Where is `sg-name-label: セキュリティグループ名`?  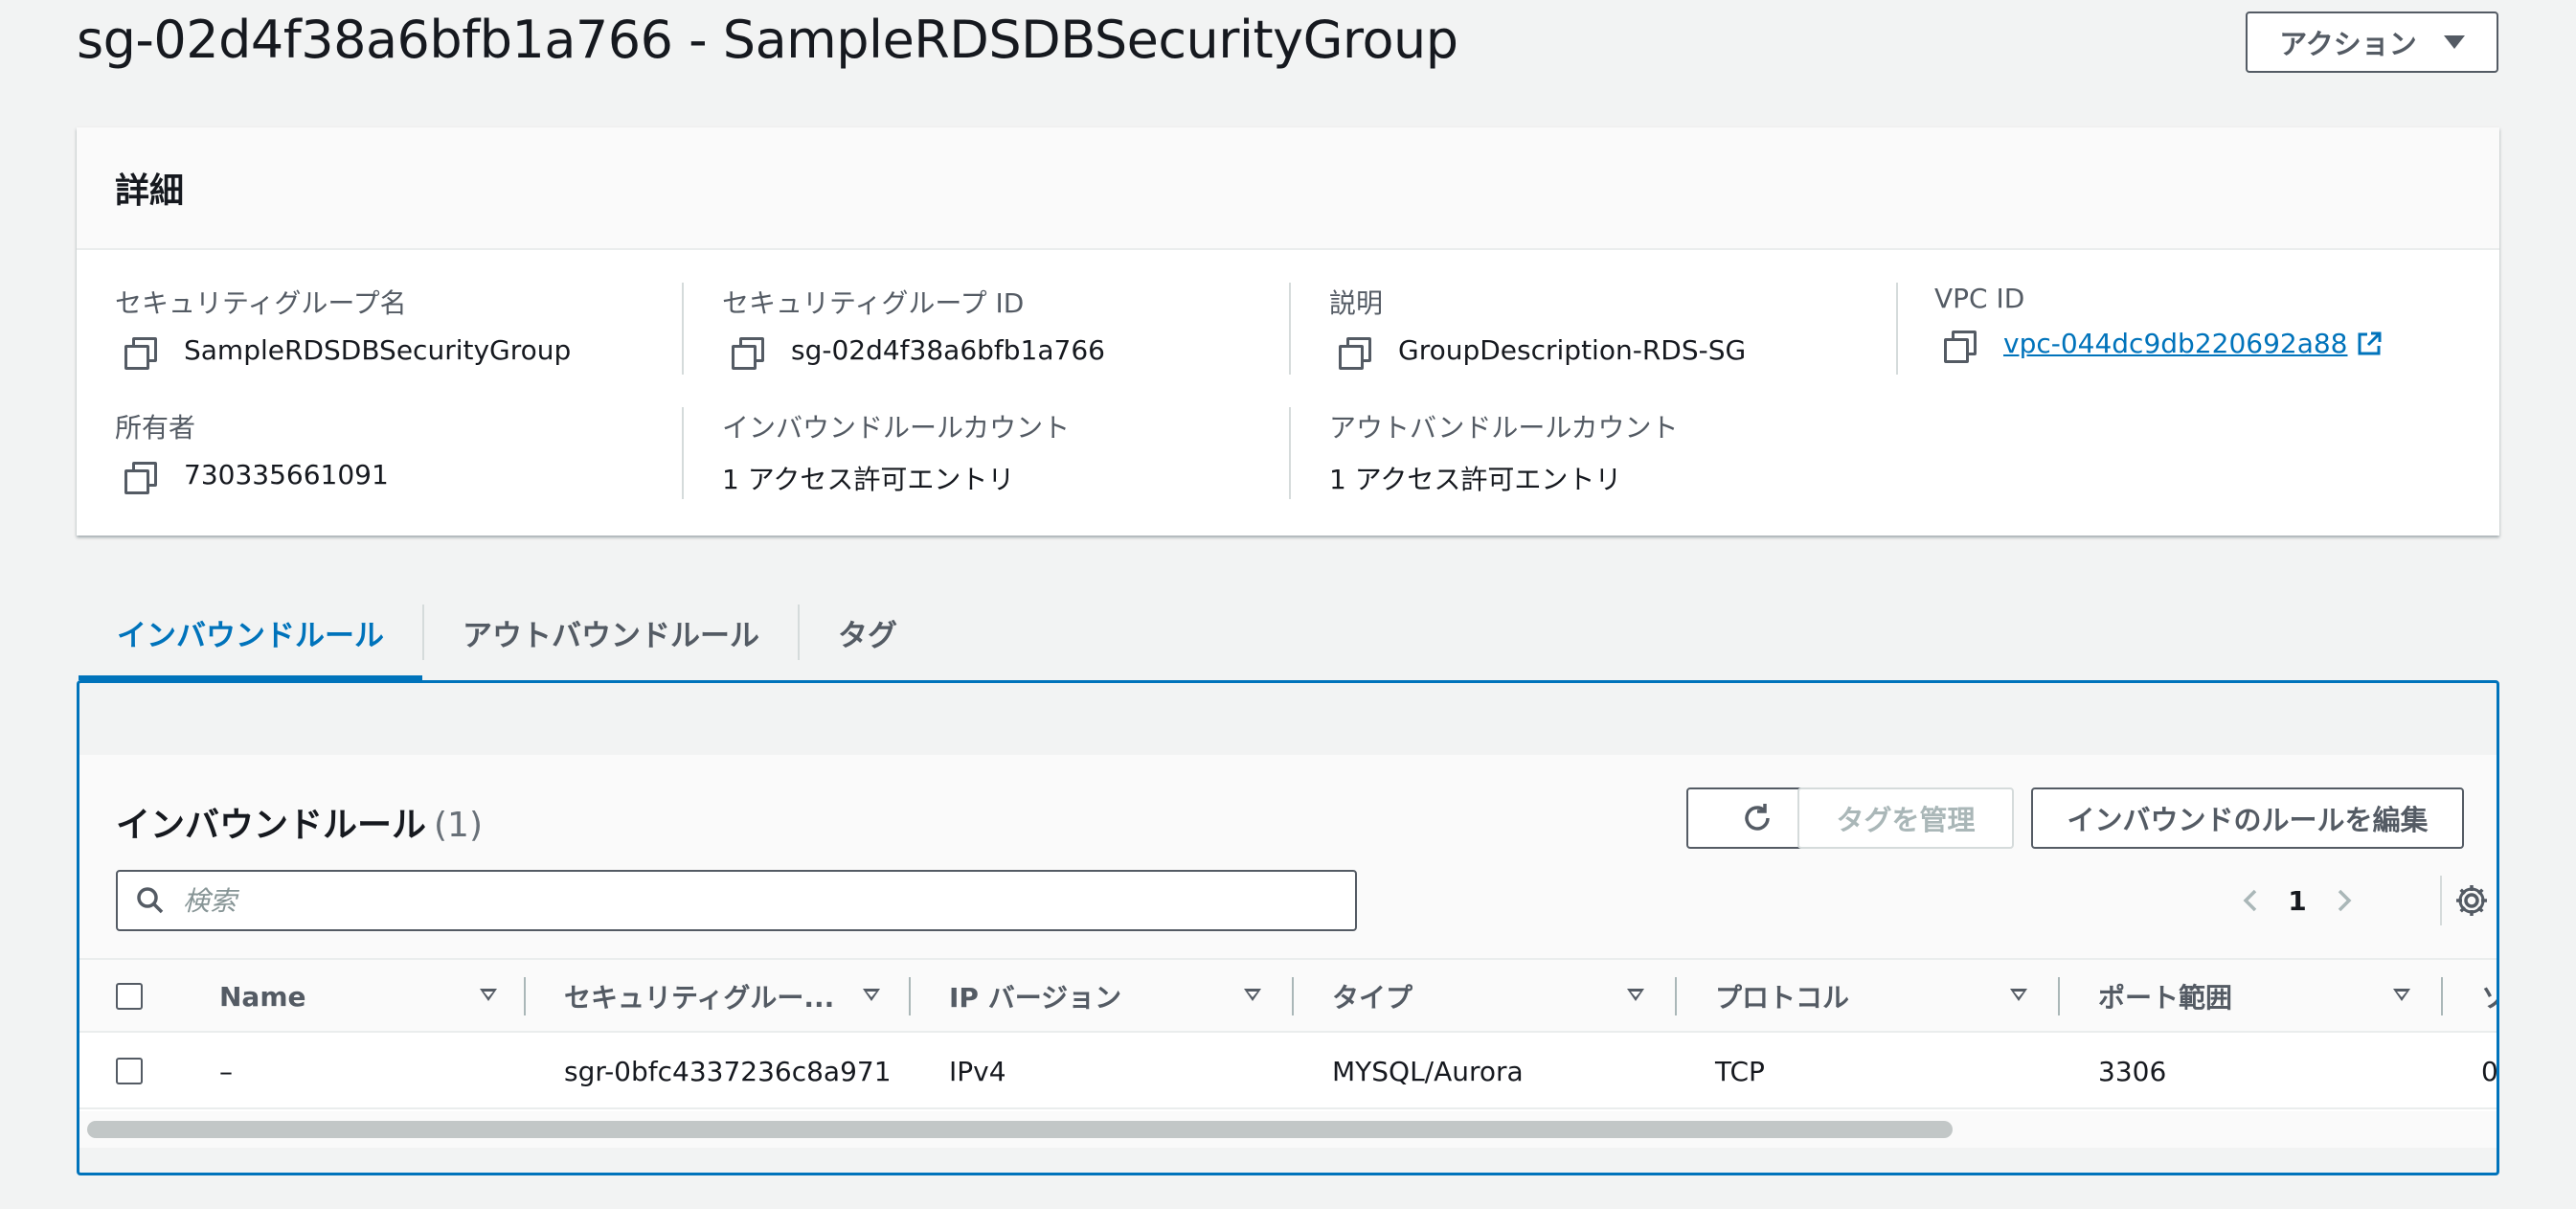
sg-name-label: セキュリティグループ名 is located at coordinates (261, 303).